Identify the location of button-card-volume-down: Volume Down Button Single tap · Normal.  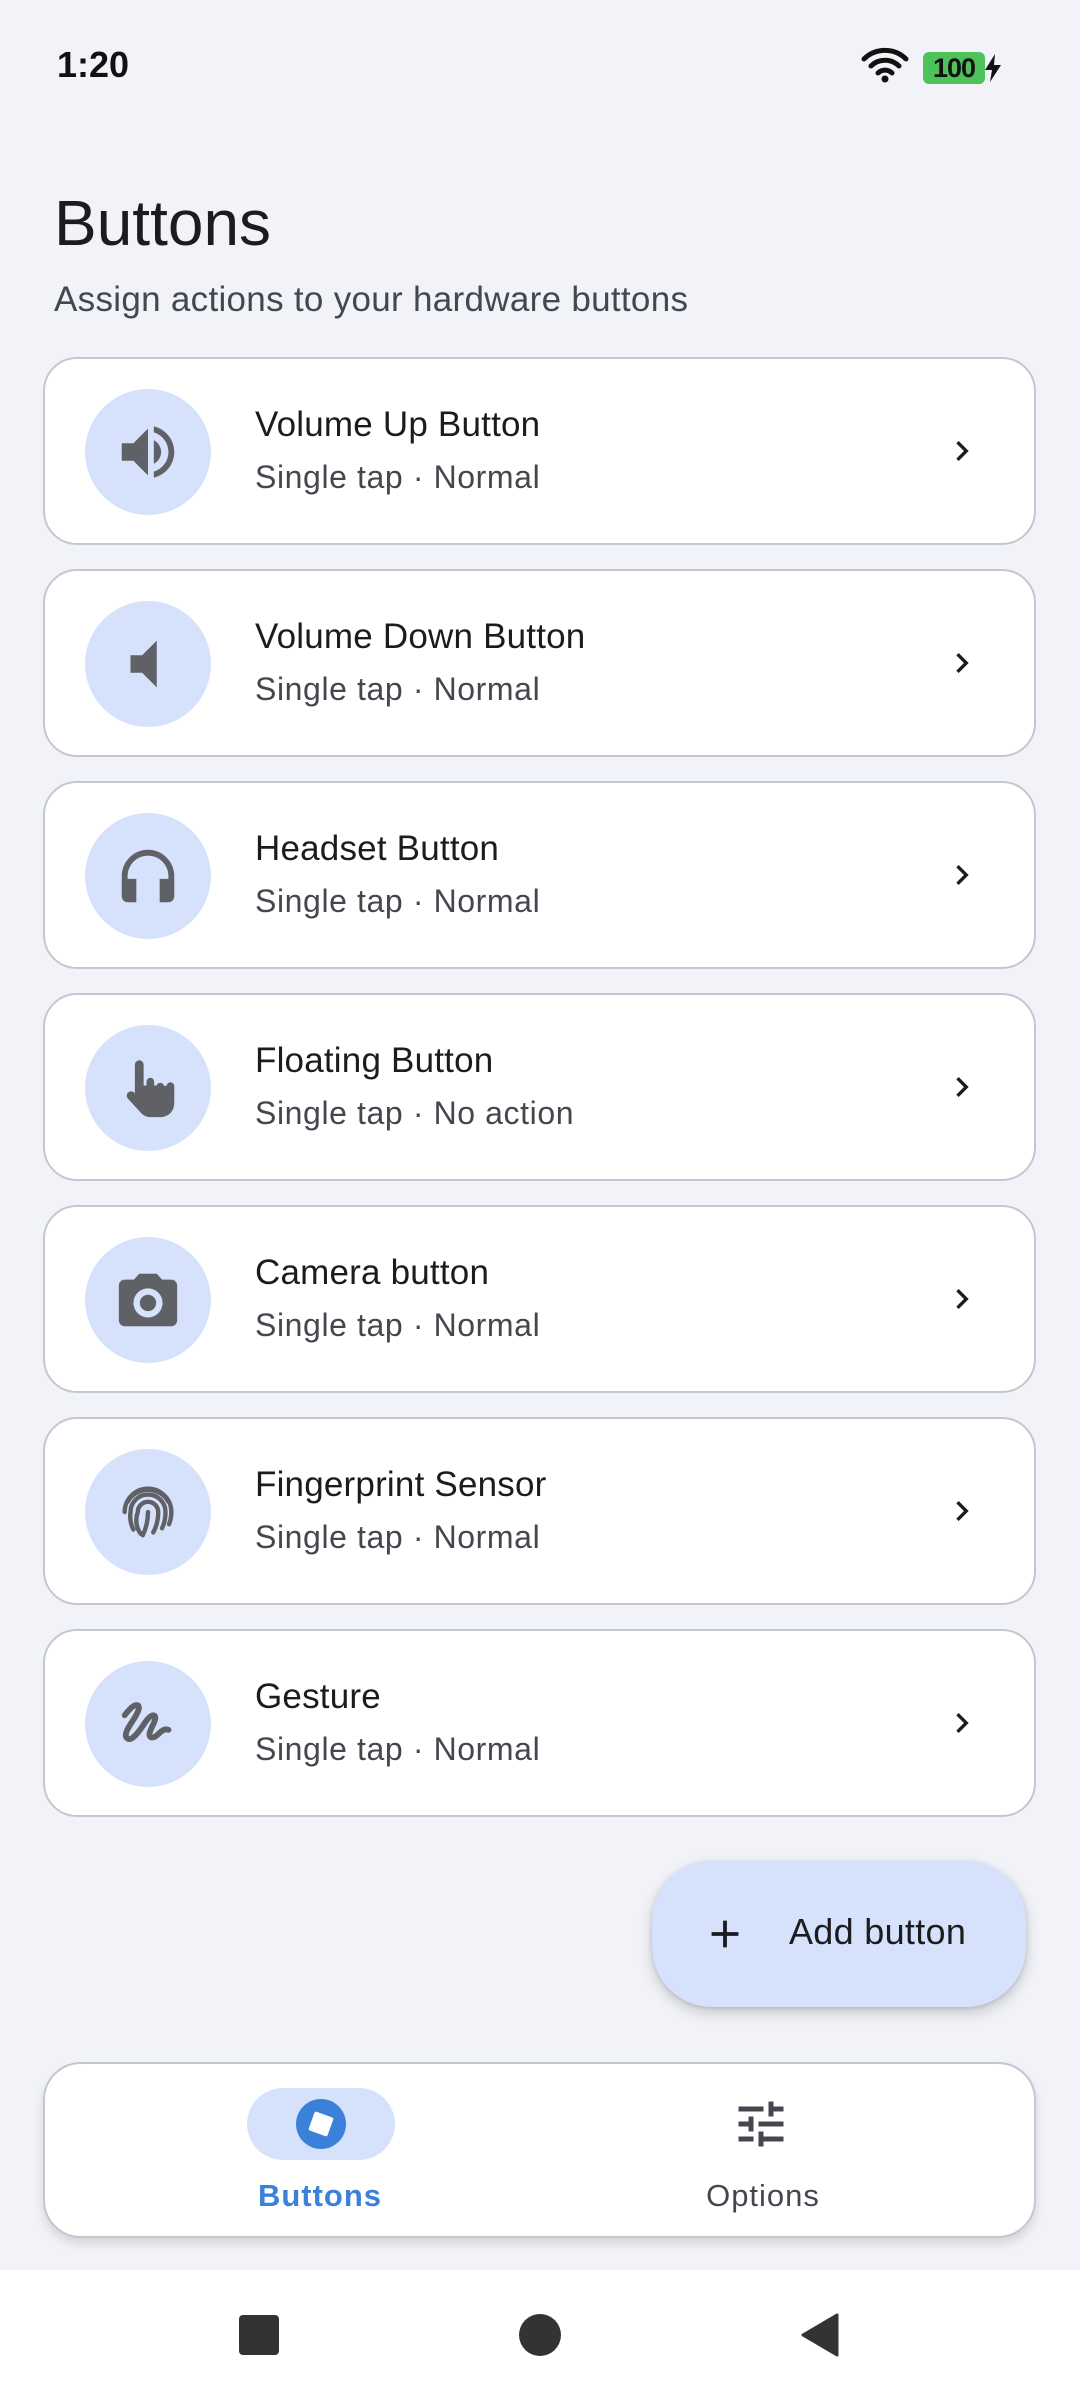
(539, 663).